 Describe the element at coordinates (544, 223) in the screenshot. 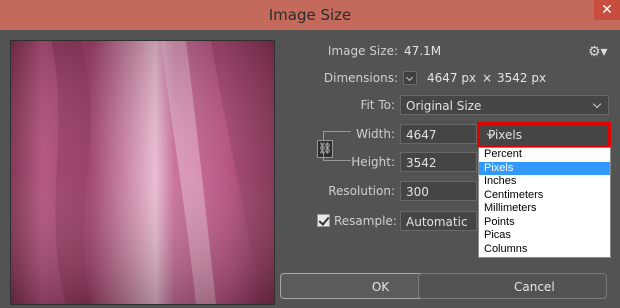

I see `menu-item-points: Points` at that location.